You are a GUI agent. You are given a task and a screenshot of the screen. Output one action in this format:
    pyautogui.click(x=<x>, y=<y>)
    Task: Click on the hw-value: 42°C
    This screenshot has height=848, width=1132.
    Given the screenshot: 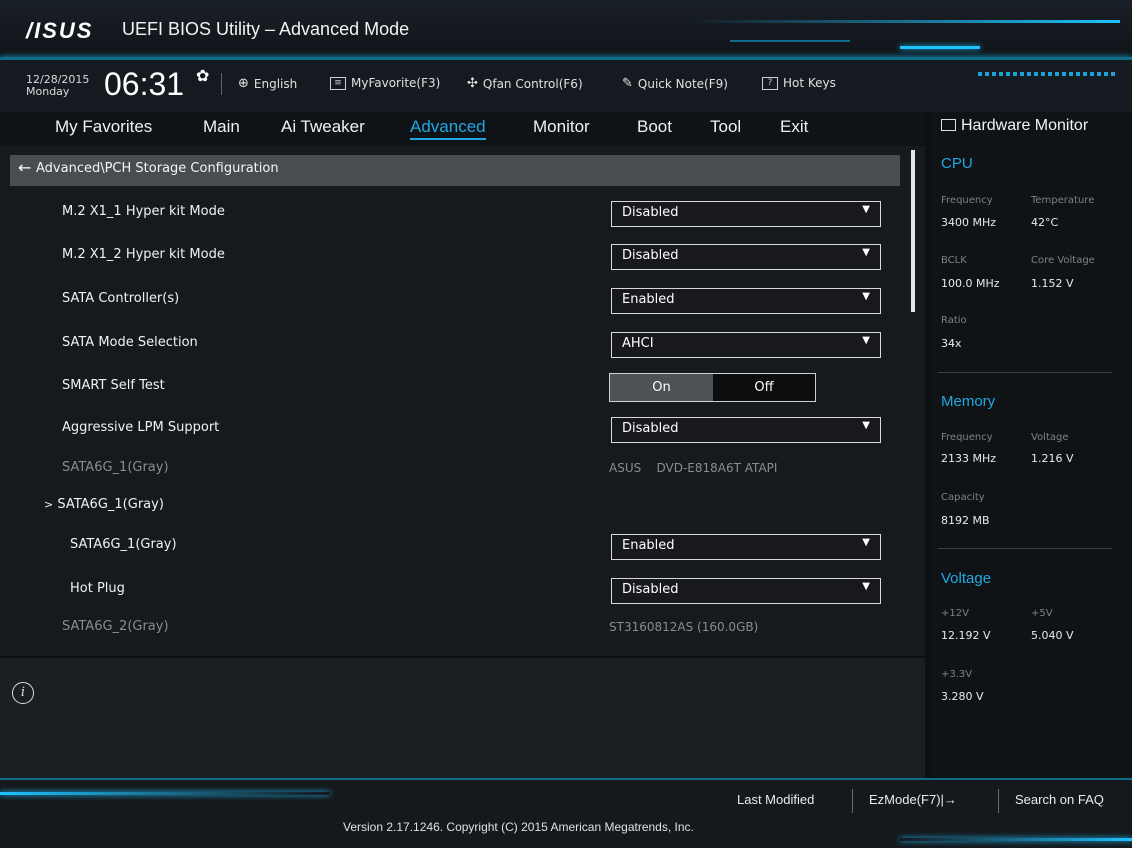 What is the action you would take?
    pyautogui.click(x=1045, y=222)
    